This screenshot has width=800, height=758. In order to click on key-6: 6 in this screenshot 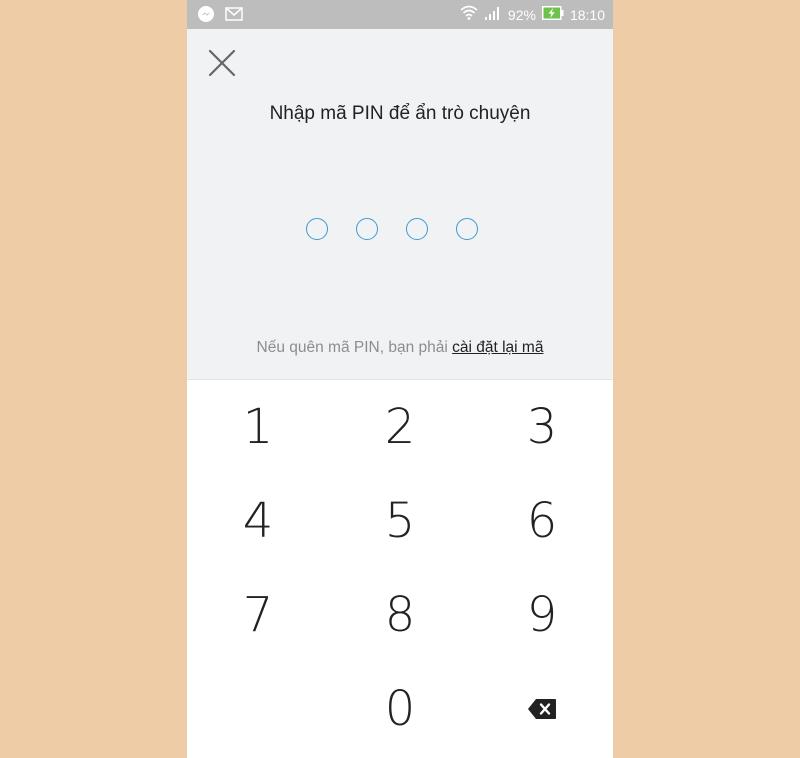, I will do `click(542, 521)`.